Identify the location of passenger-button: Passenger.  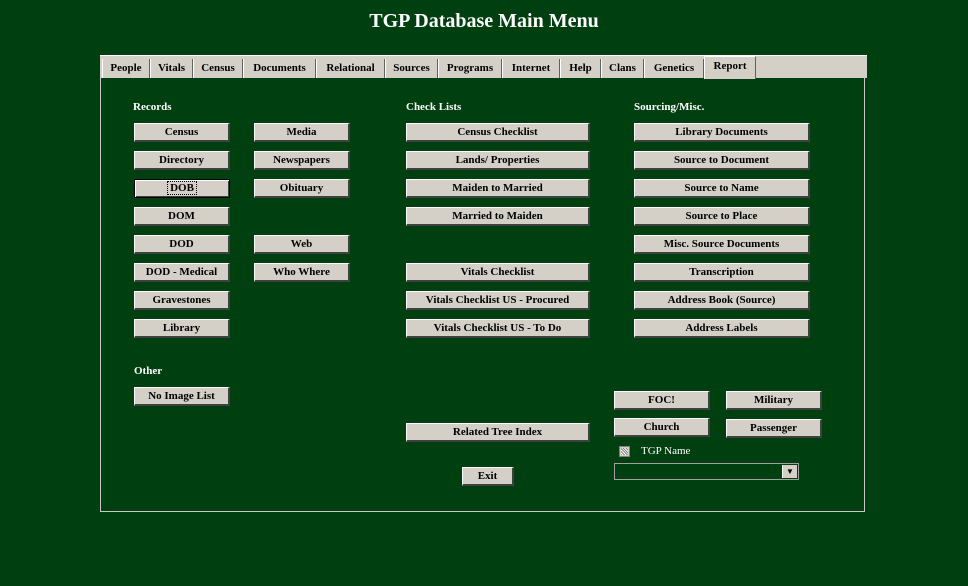
(774, 428).